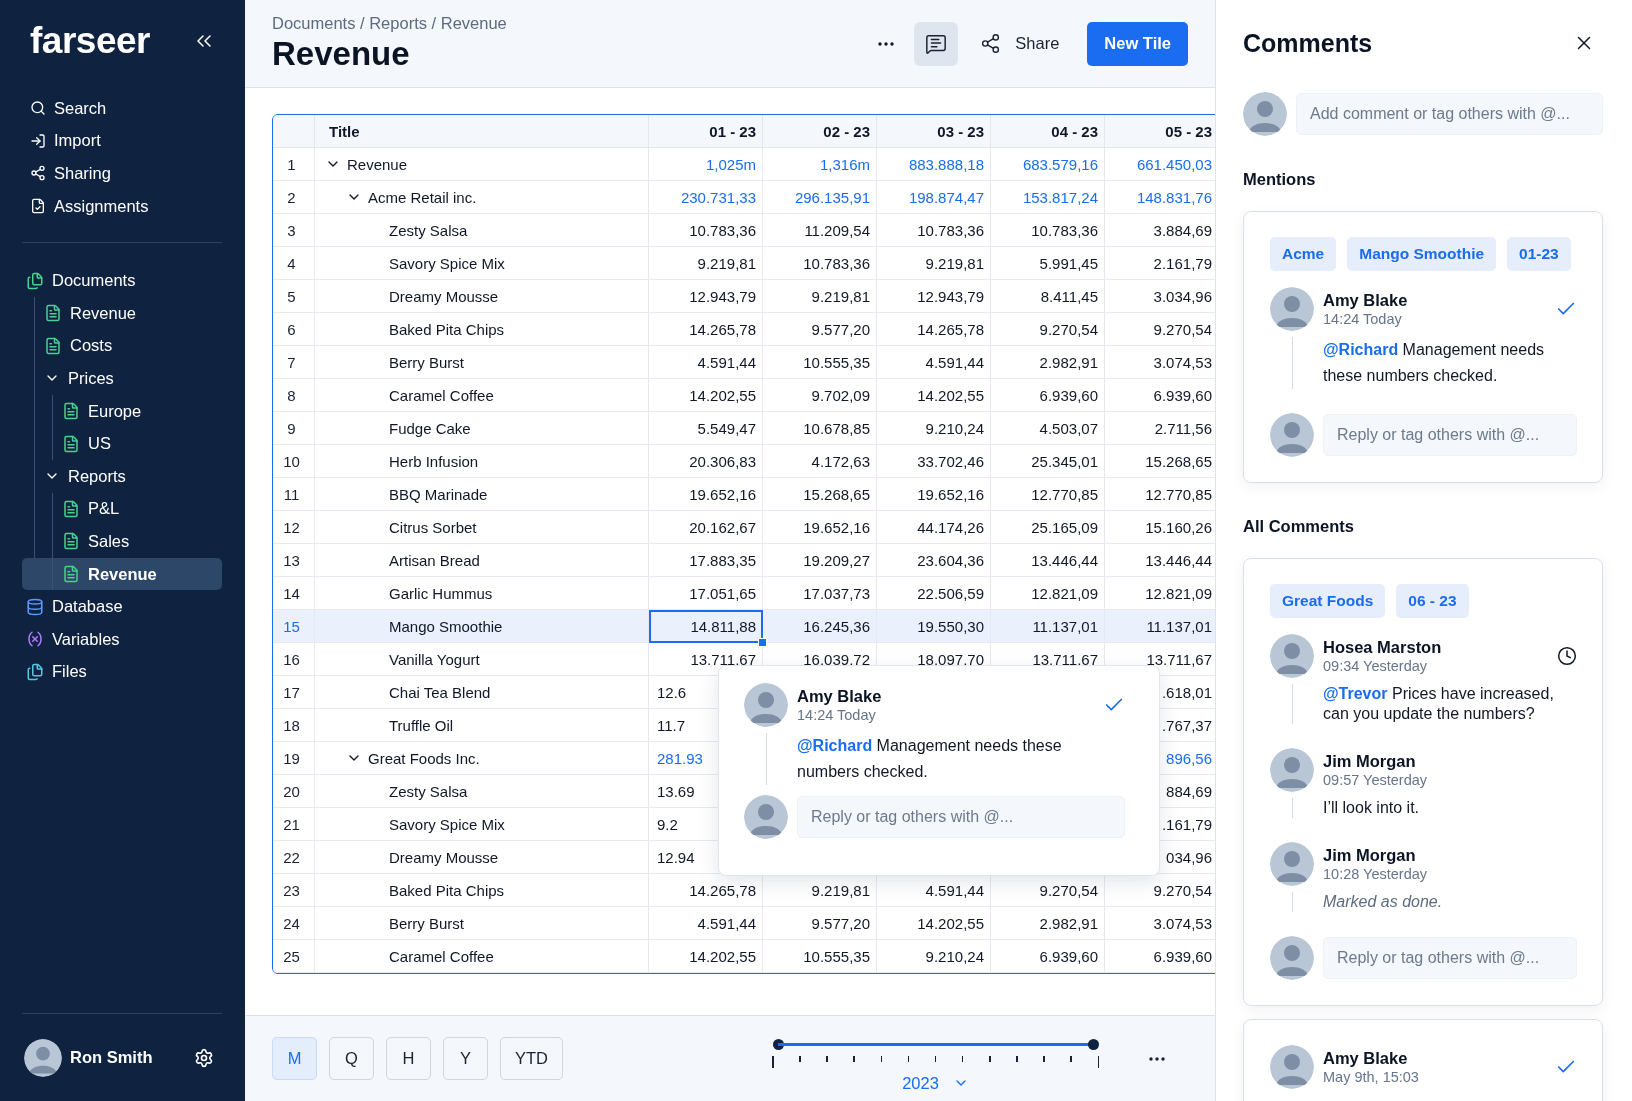 The width and height of the screenshot is (1632, 1101). I want to click on row-title: Artisan Bread, so click(482, 560).